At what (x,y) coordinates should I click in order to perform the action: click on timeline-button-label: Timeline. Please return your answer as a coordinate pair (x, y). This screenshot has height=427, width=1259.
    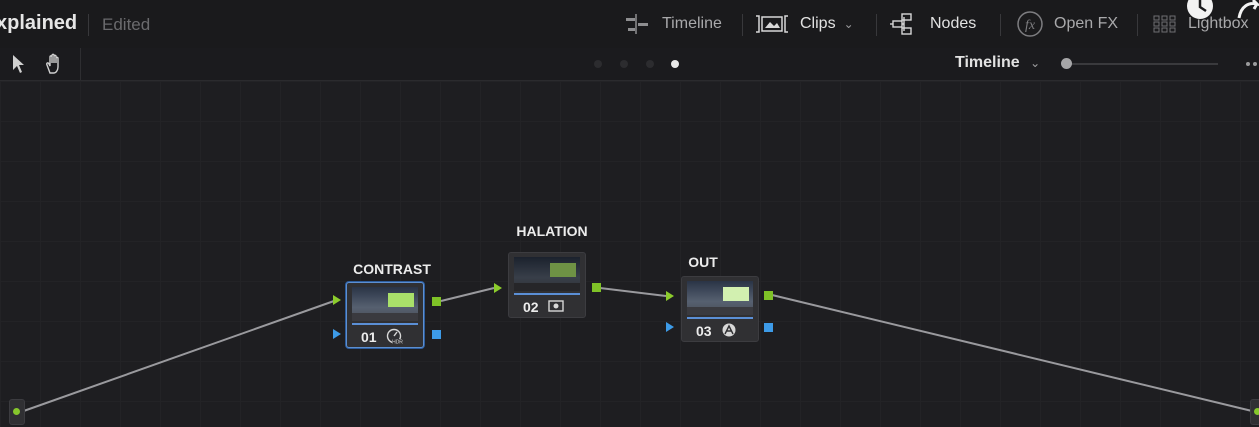
    Looking at the image, I should click on (692, 23).